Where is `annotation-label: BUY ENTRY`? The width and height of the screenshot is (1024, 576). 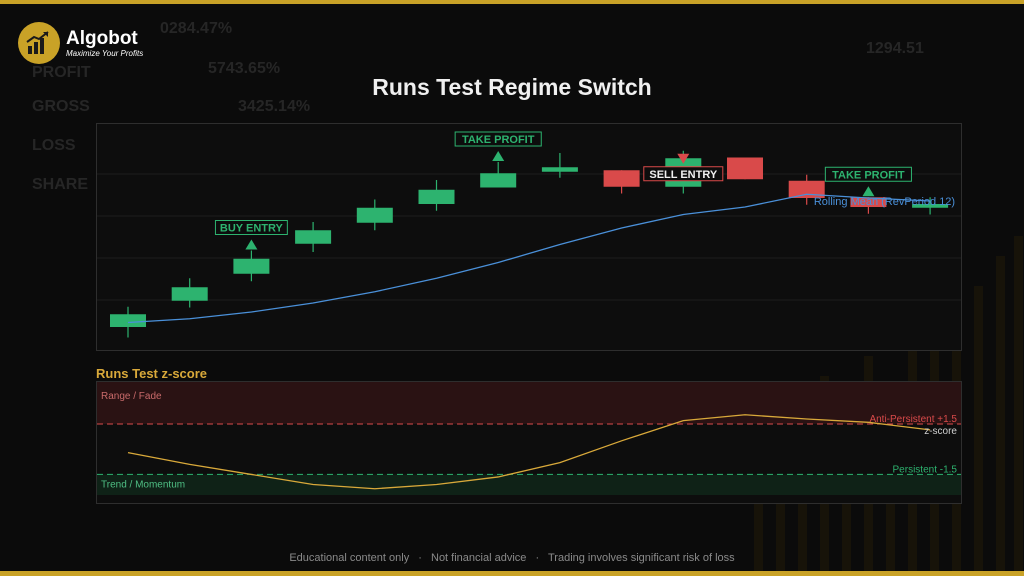
annotation-label: BUY ENTRY is located at coordinates (252, 229).